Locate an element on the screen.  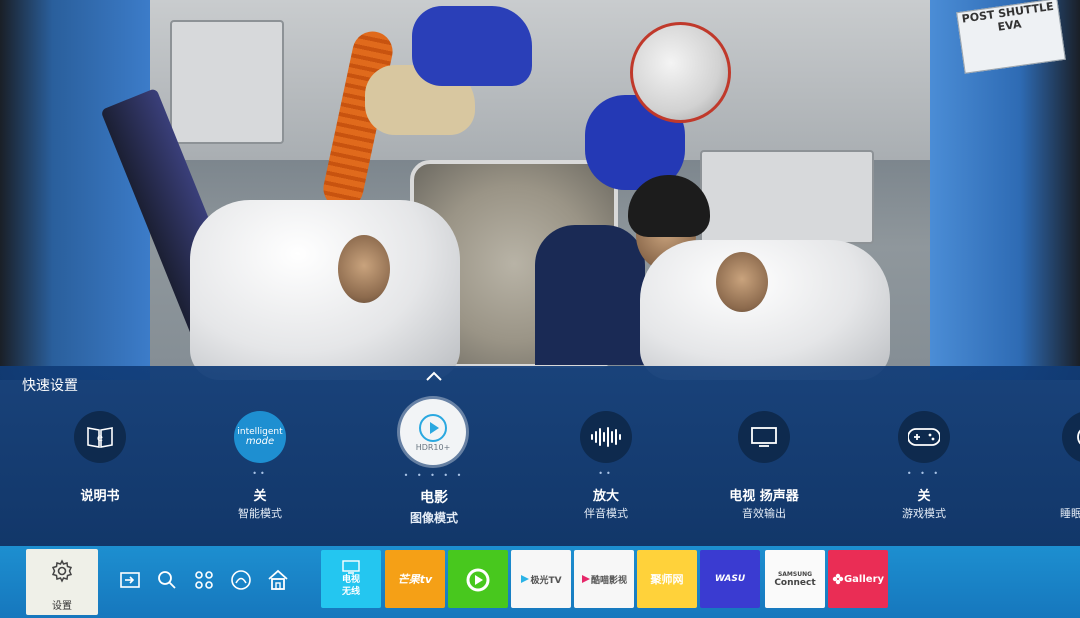
quick-setting-sub: 图像模式 is located at coordinates (433, 518).